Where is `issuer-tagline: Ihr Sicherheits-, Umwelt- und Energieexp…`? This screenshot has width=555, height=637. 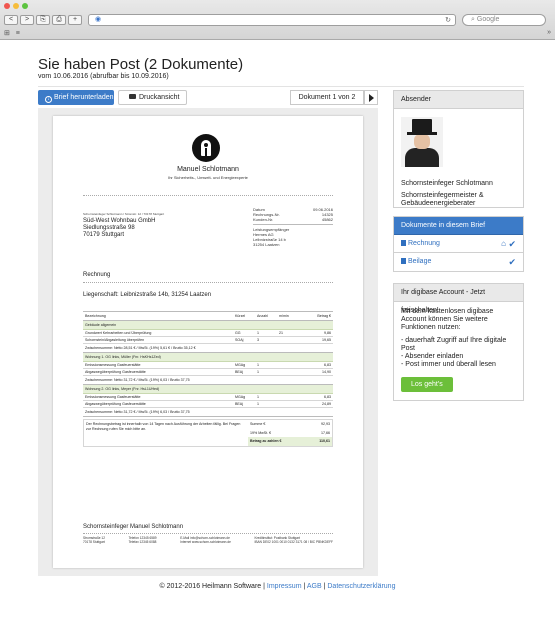 issuer-tagline: Ihr Sicherheits-, Umwelt- und Energieexp… is located at coordinates (208, 177).